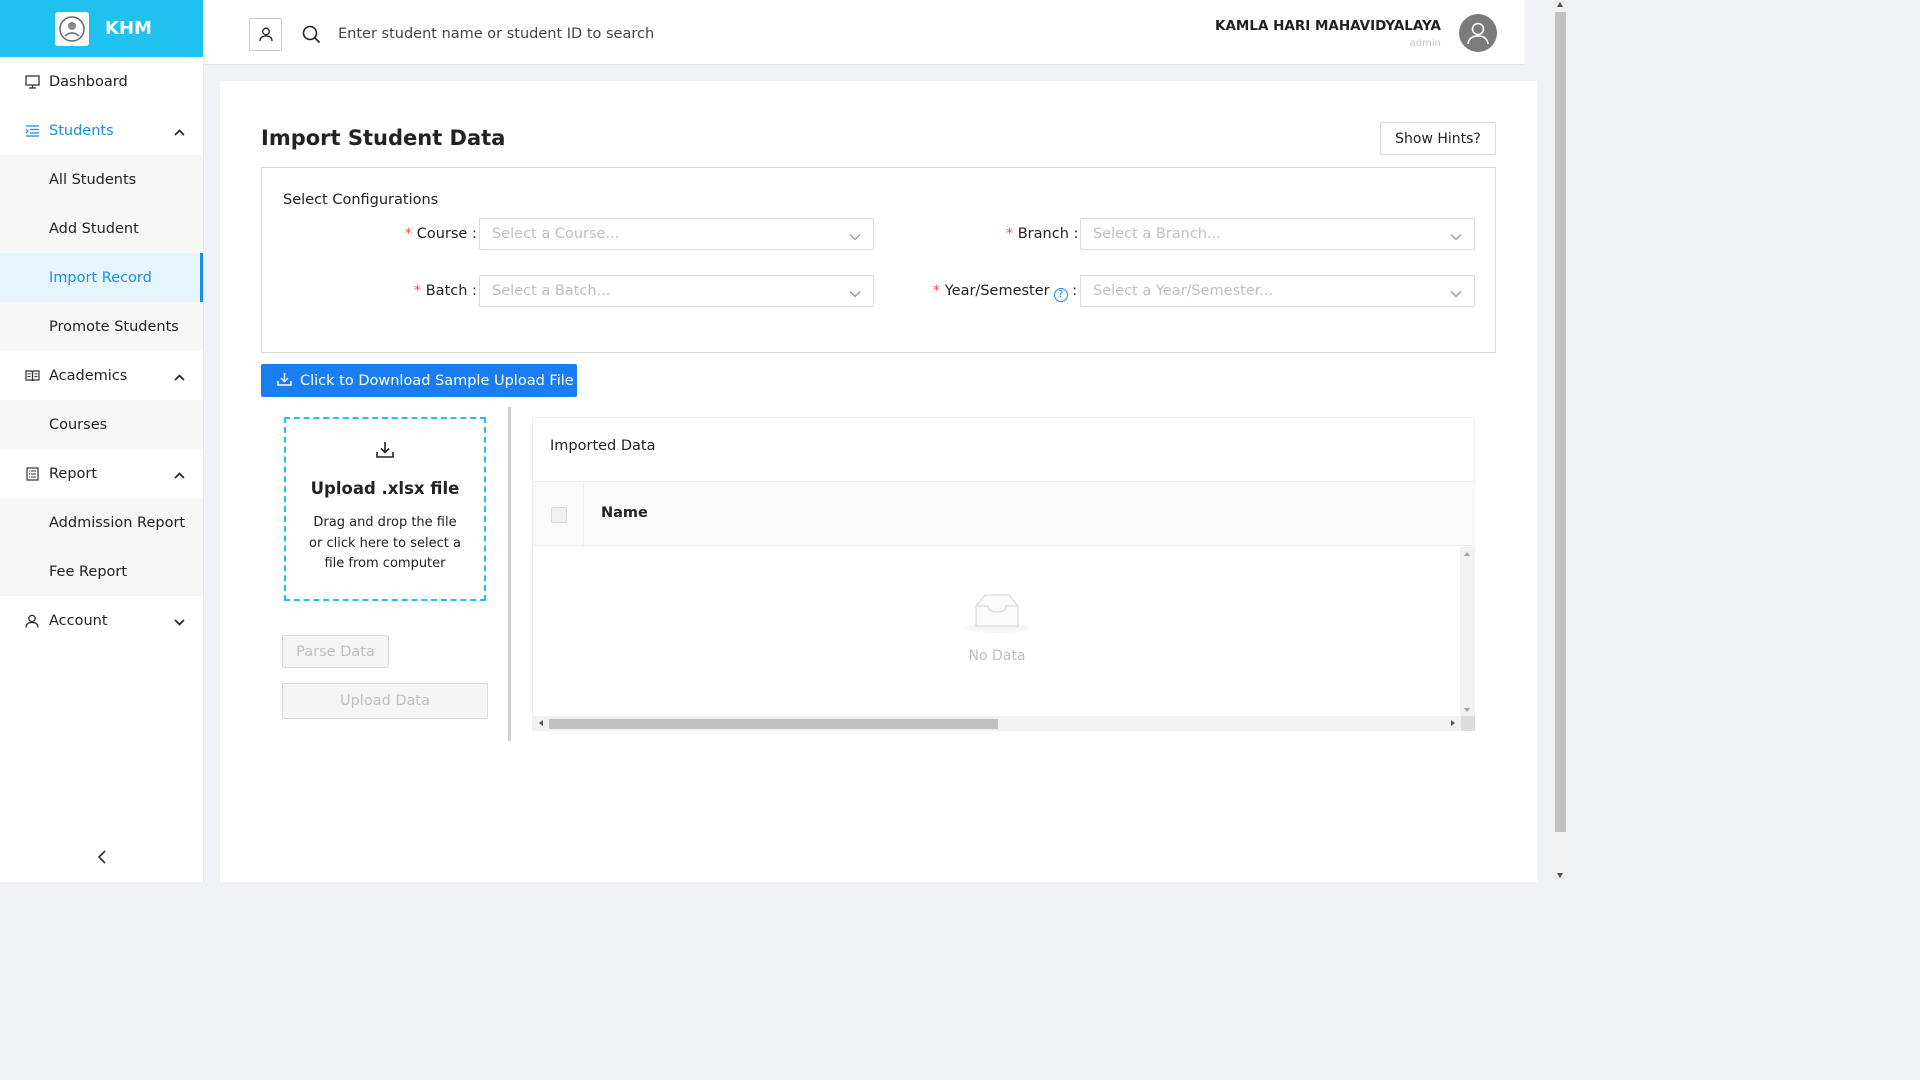 This screenshot has height=1080, width=1920. I want to click on sidebar-item-fee-report: Fee Report, so click(101, 571).